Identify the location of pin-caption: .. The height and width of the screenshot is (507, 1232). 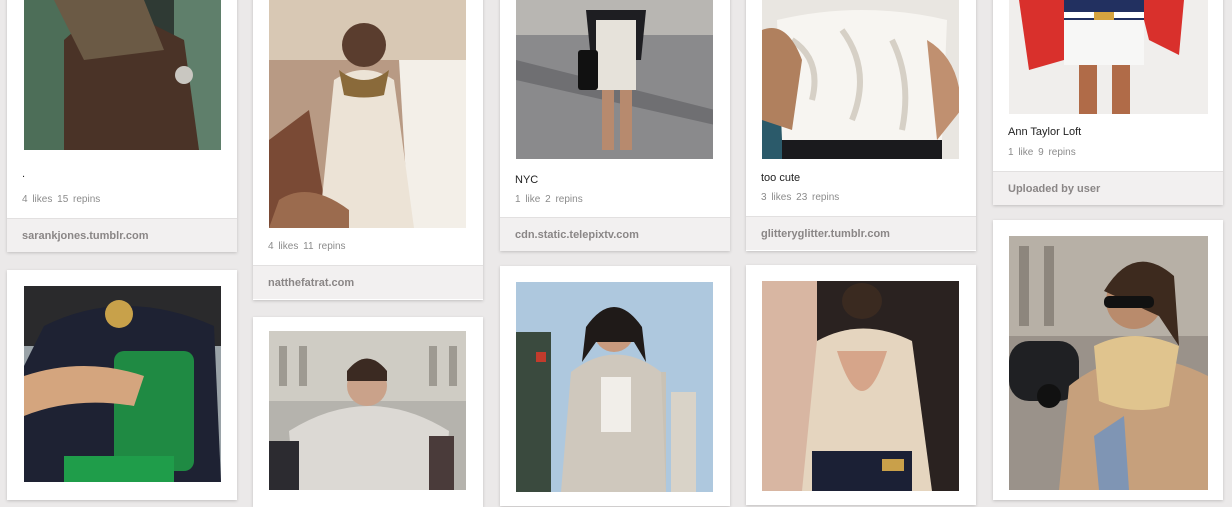
(24, 174).